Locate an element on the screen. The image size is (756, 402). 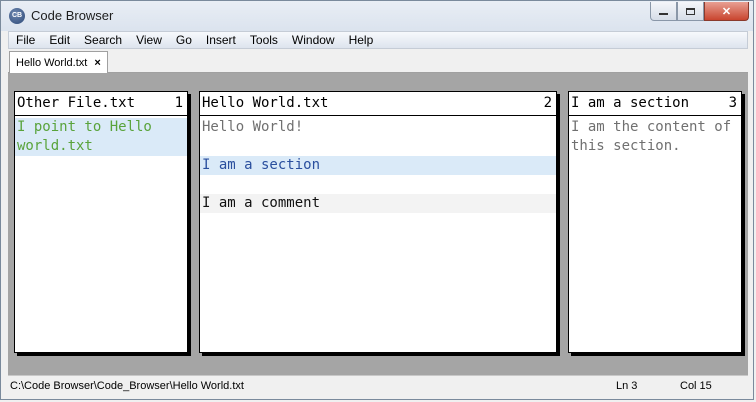
minimize-button is located at coordinates (663, 11).